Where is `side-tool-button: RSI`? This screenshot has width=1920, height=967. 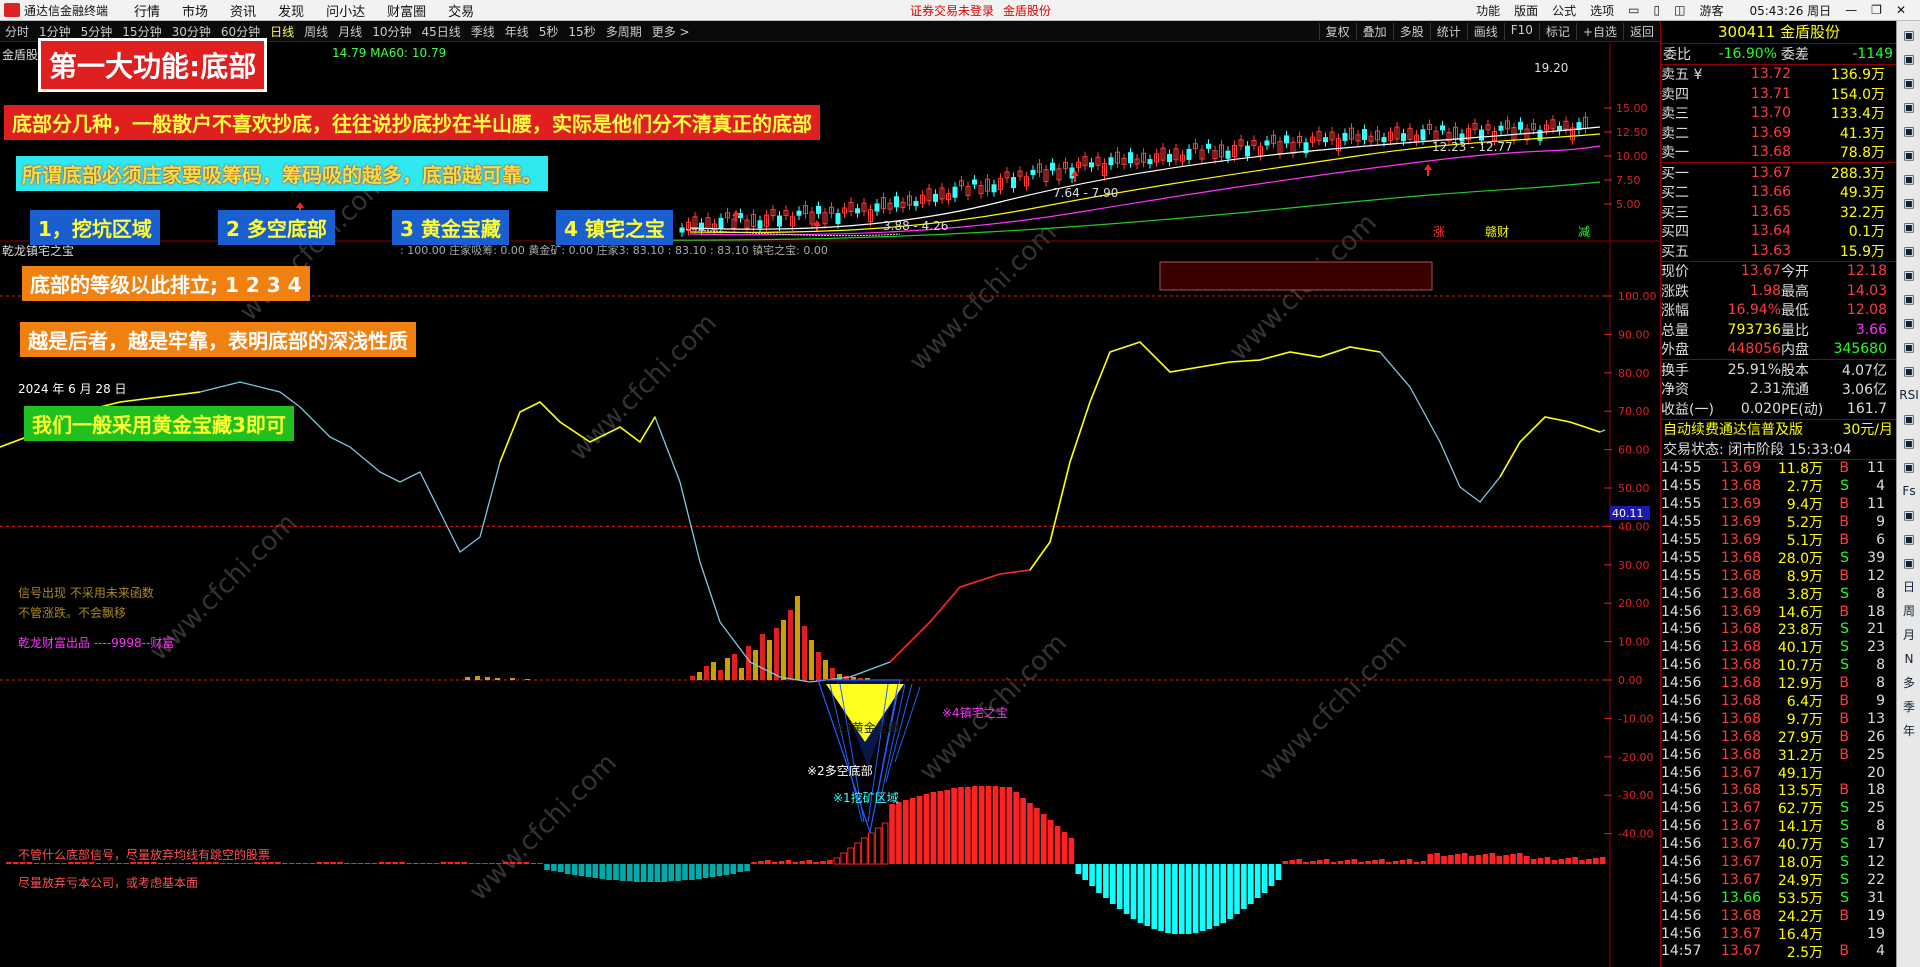
side-tool-button: RSI is located at coordinates (1909, 395).